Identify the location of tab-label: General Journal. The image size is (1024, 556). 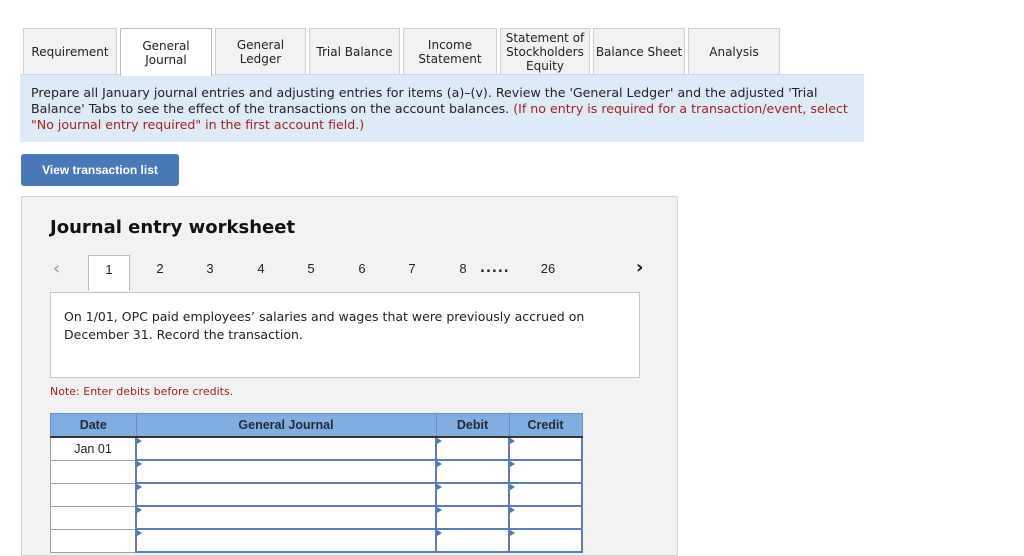
(166, 52).